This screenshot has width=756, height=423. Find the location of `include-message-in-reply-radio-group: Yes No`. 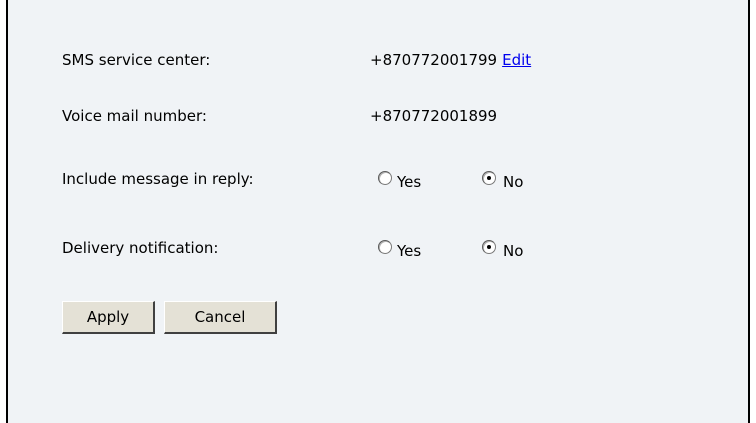

include-message-in-reply-radio-group: Yes No is located at coordinates (478, 179).